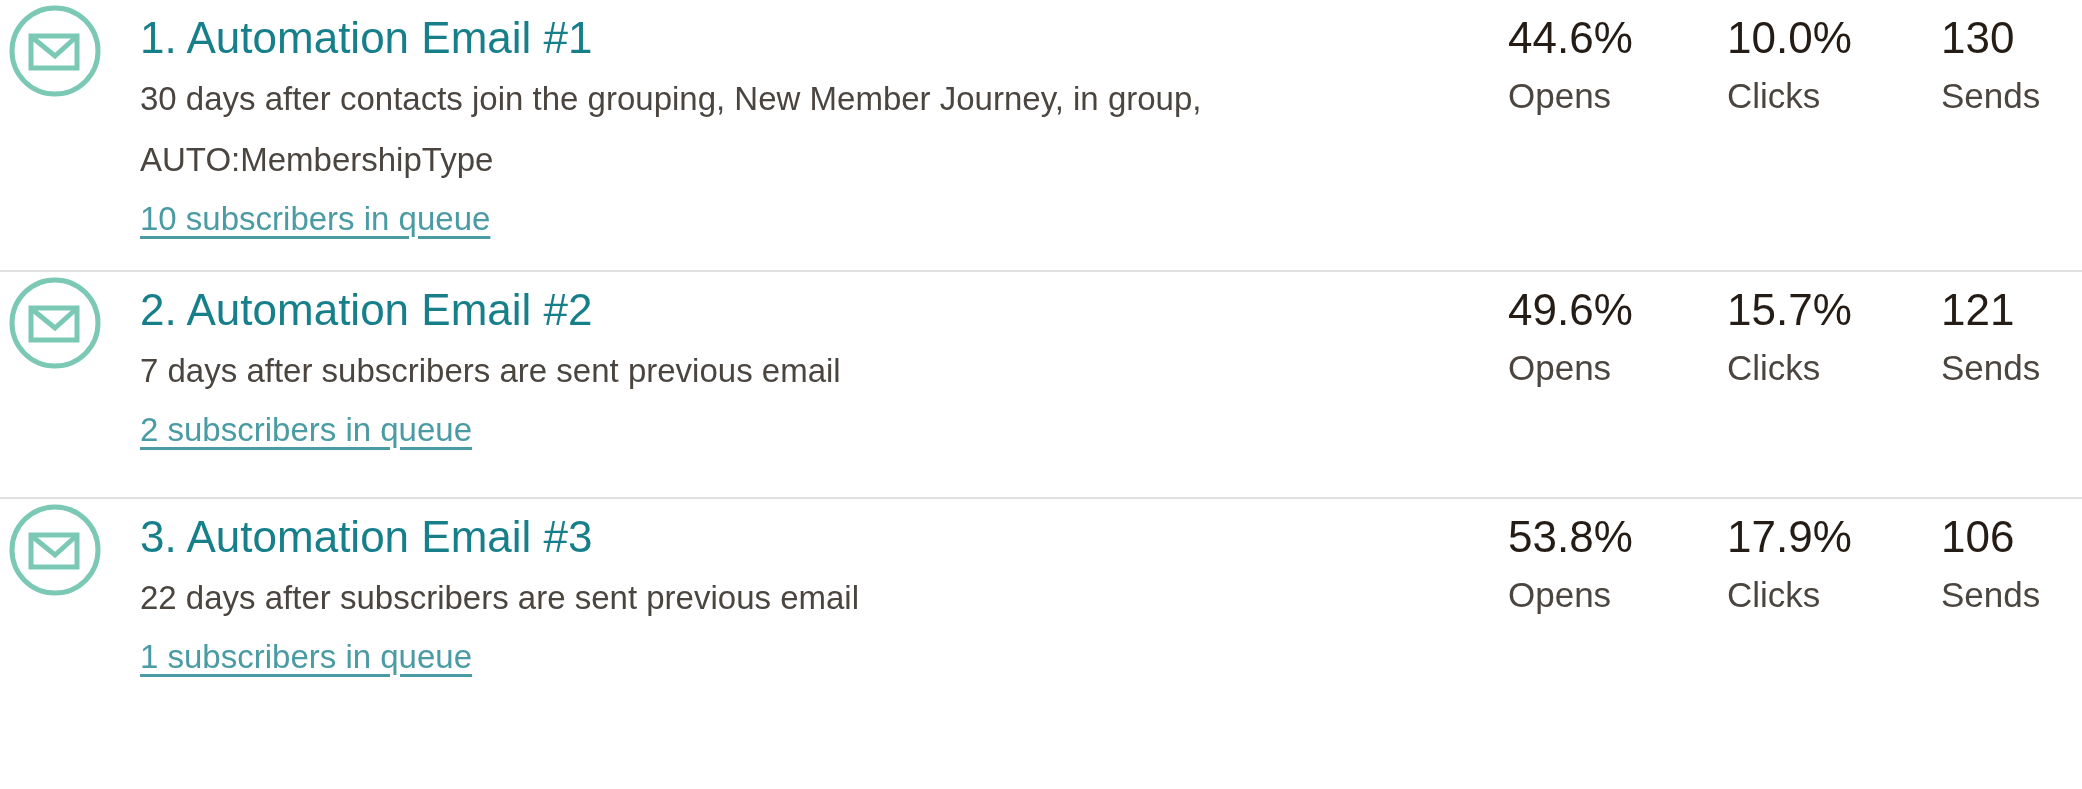 Image resolution: width=2082 pixels, height=789 pixels. Describe the element at coordinates (1789, 38) in the screenshot. I see `stat-value: 10.0%` at that location.